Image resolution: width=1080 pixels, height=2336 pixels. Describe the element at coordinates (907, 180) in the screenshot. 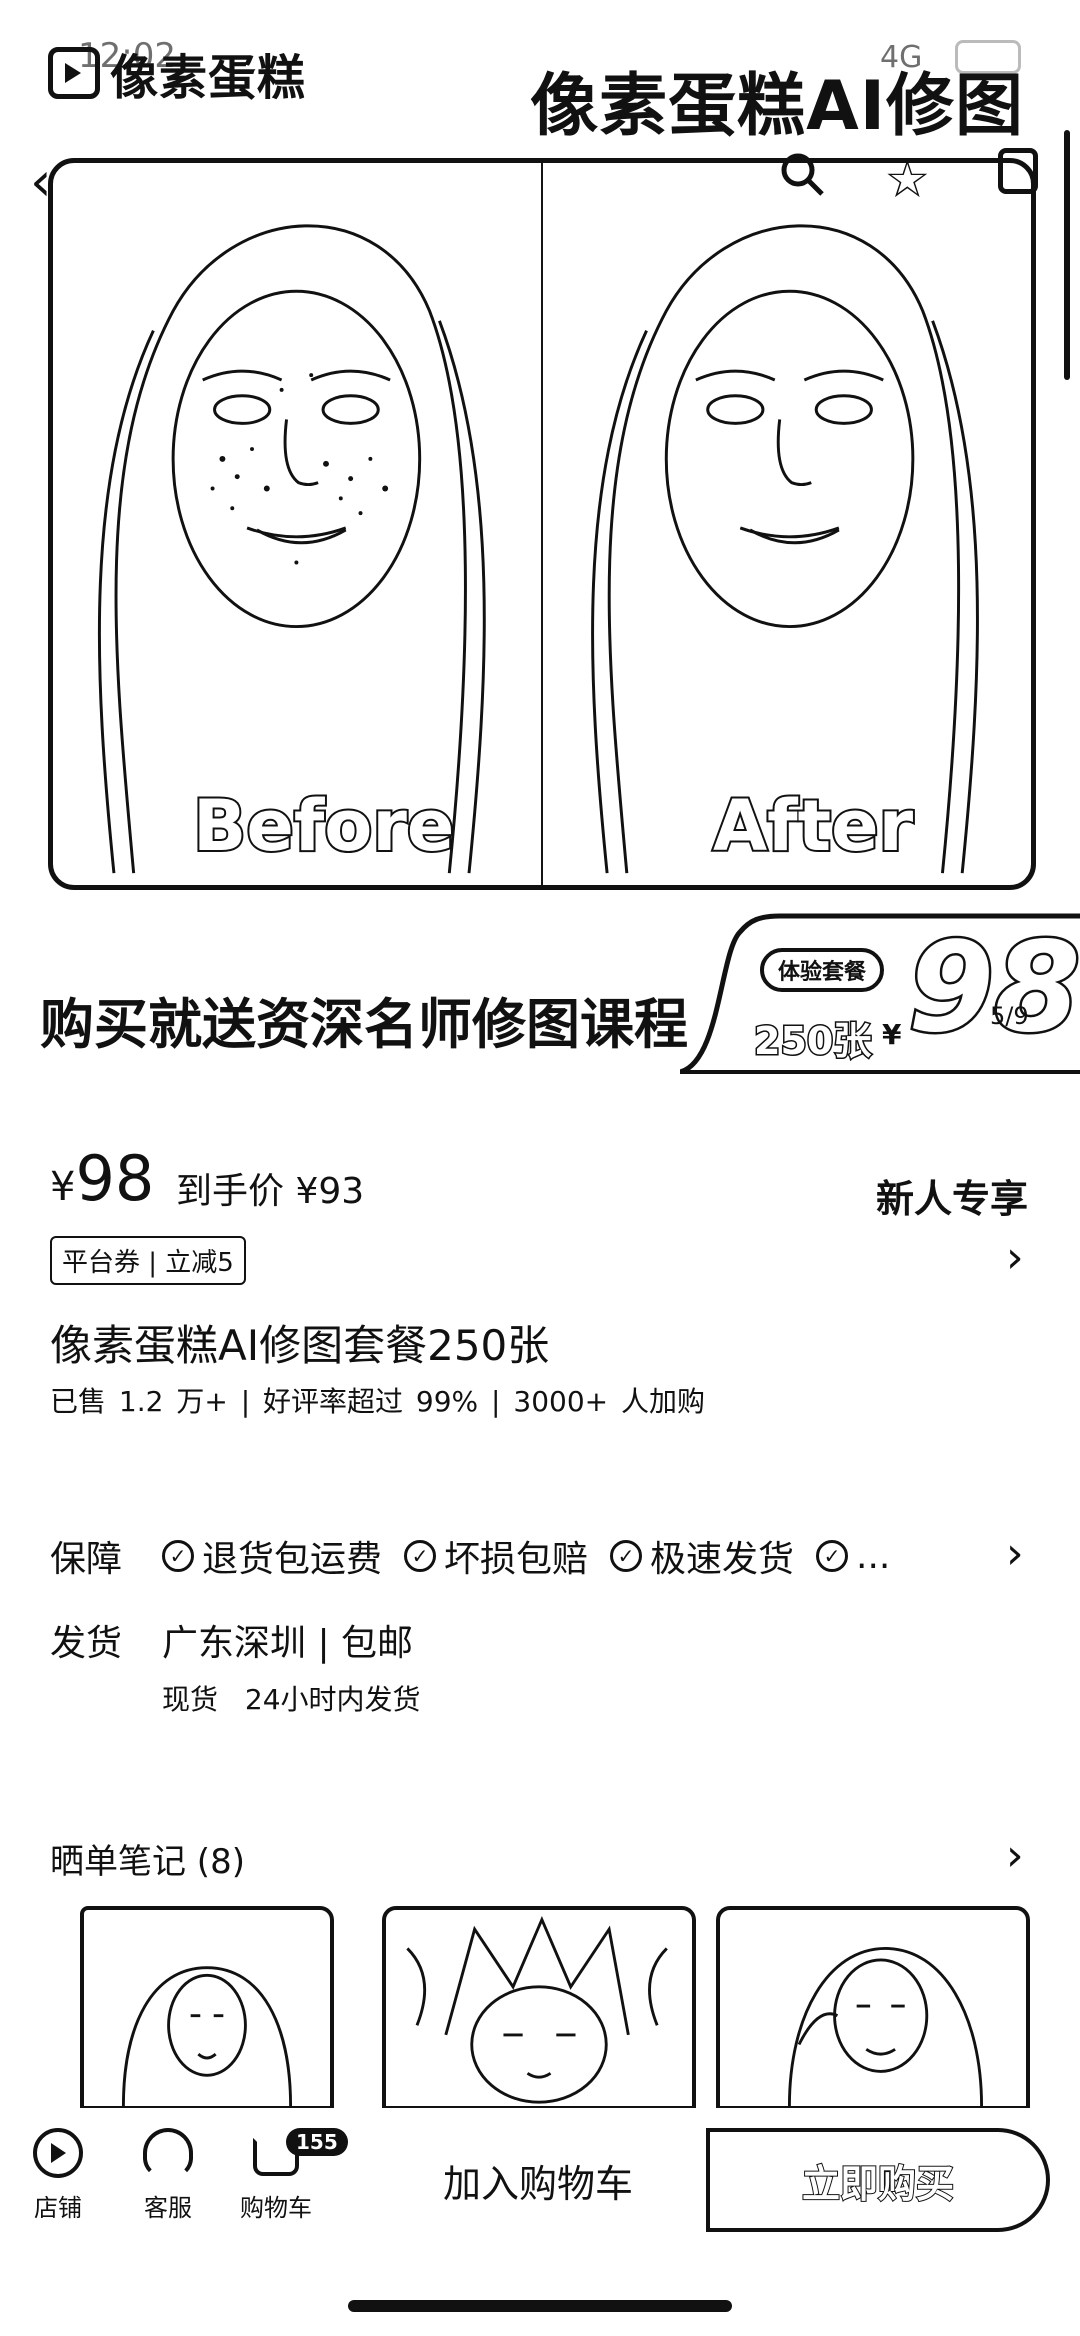

I see `favorite-star-icon: ☆` at that location.